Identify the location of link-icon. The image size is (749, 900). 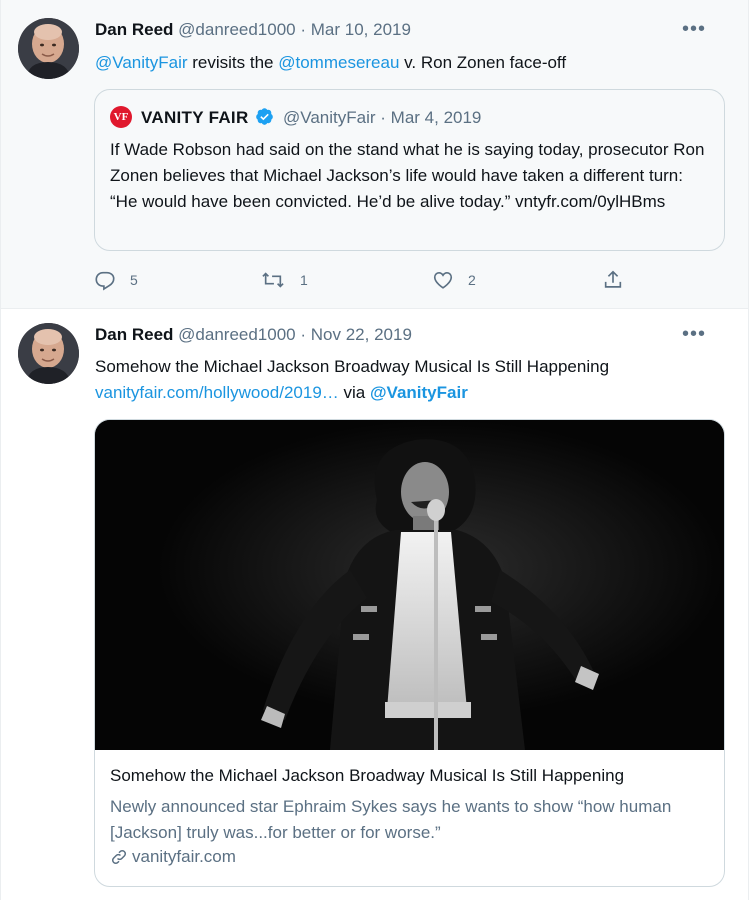
(119, 857).